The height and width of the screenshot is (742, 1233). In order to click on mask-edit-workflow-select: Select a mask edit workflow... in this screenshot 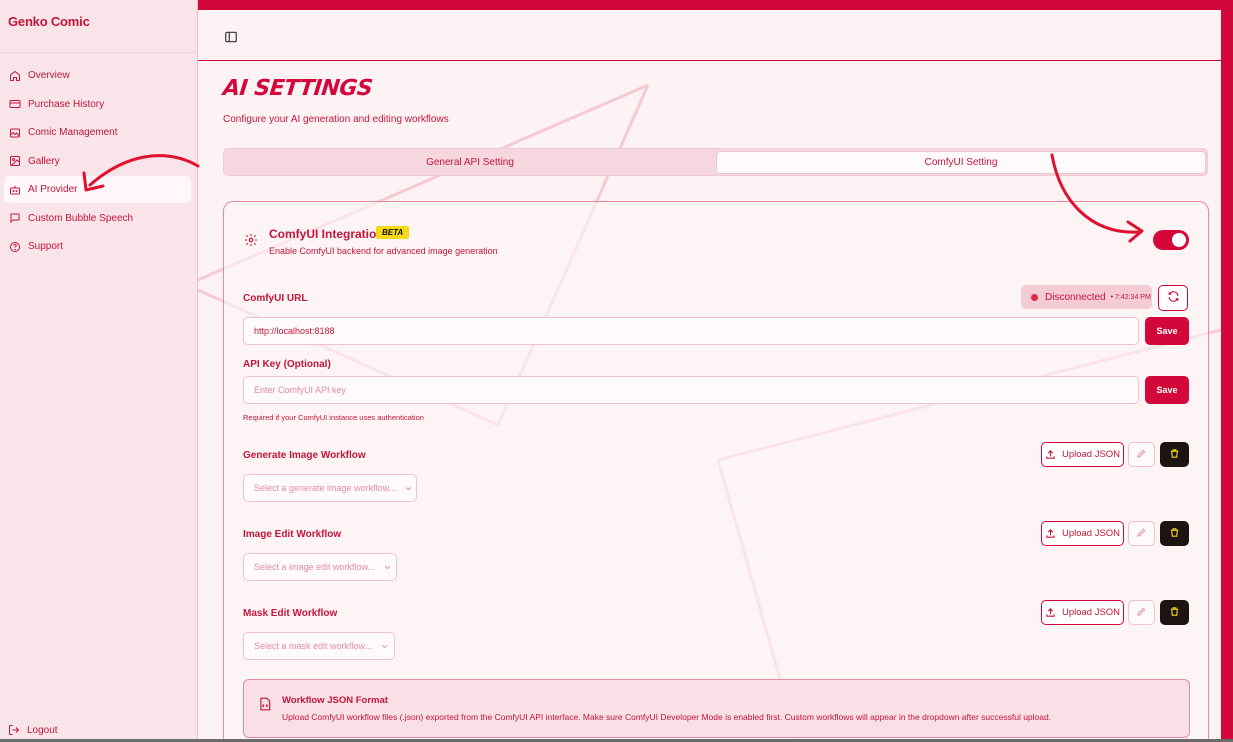, I will do `click(319, 646)`.